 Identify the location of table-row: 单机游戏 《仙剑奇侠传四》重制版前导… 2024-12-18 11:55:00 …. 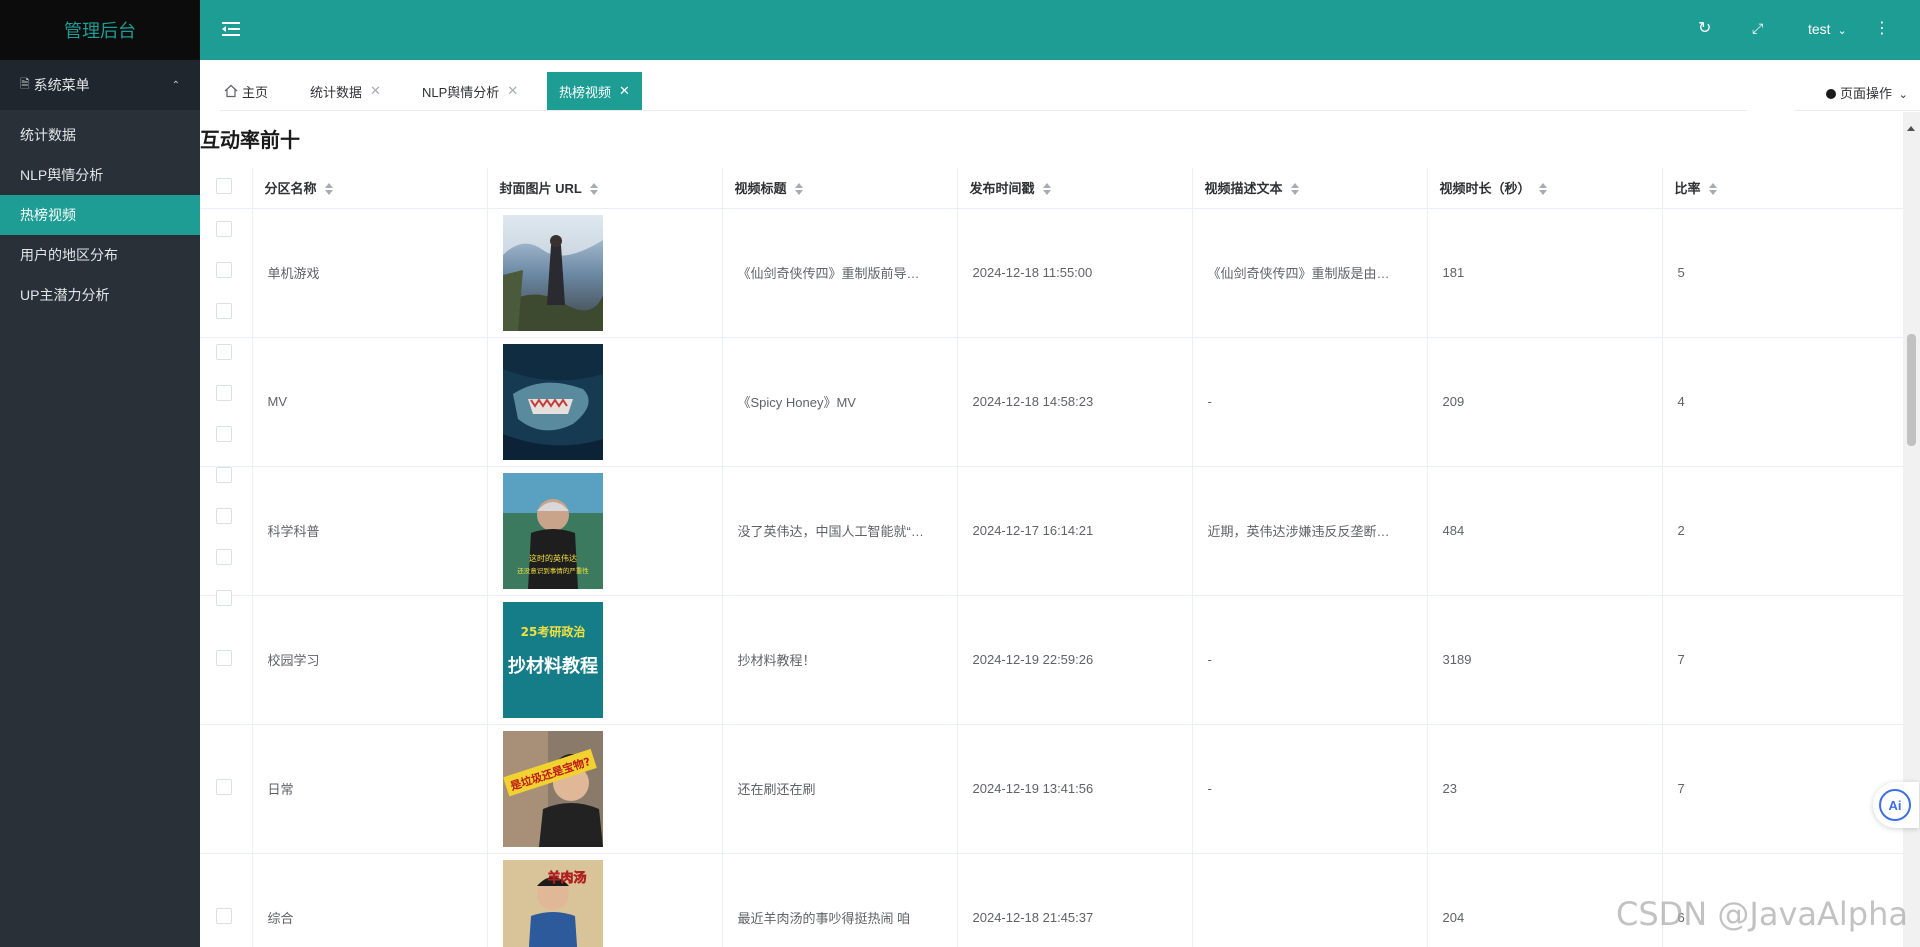
(1051, 273).